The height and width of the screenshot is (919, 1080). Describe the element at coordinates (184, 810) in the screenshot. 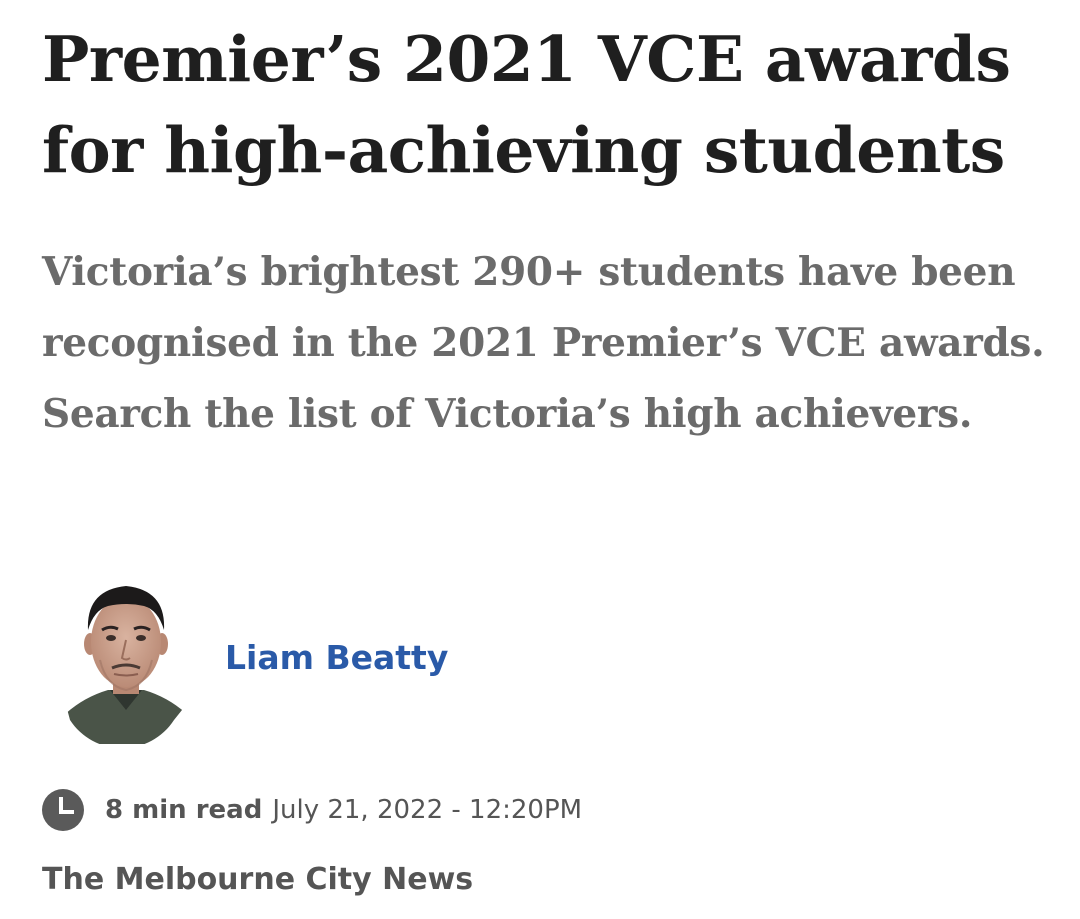

I see `read-time: 8 min read` at that location.